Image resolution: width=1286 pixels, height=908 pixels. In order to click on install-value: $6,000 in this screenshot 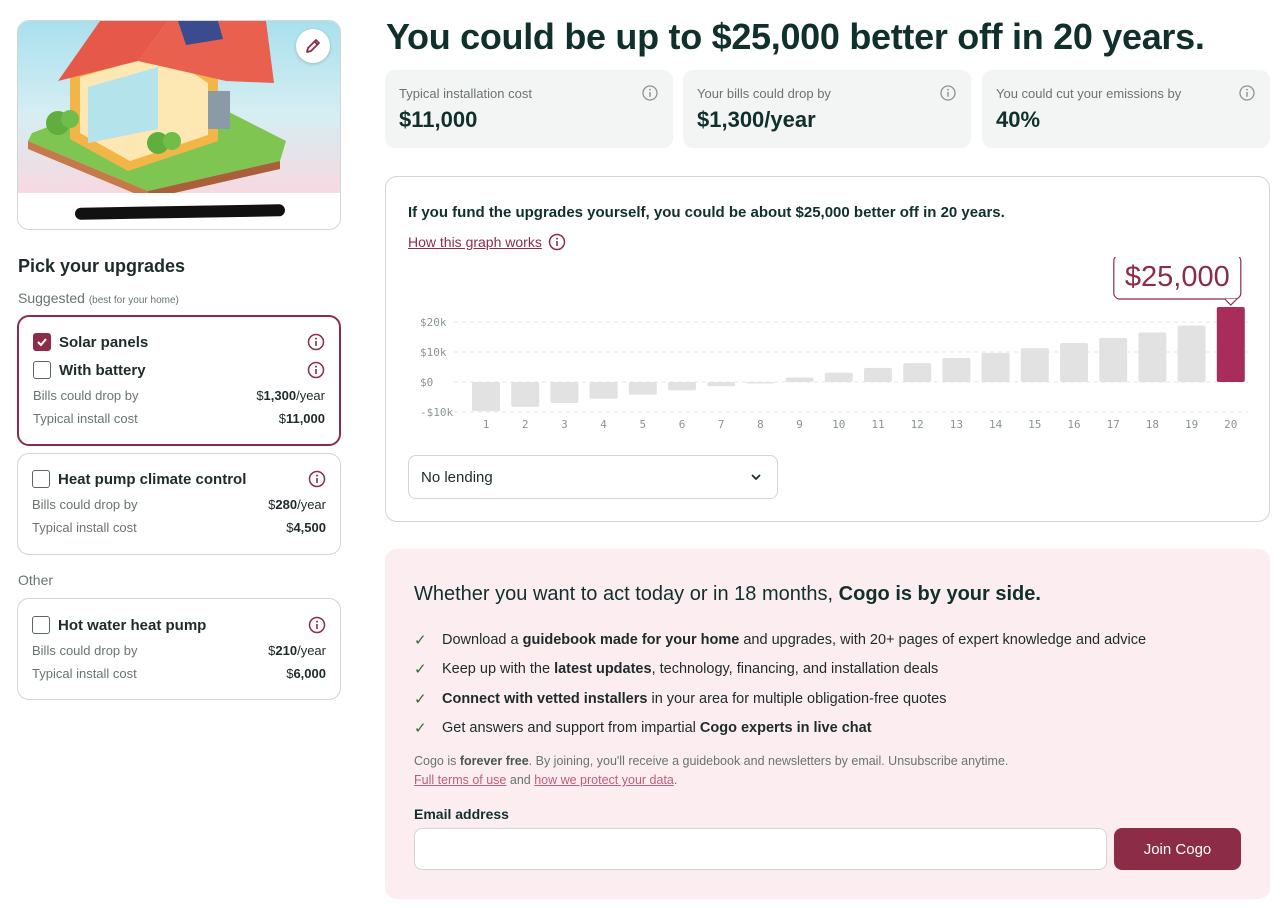, I will do `click(306, 673)`.